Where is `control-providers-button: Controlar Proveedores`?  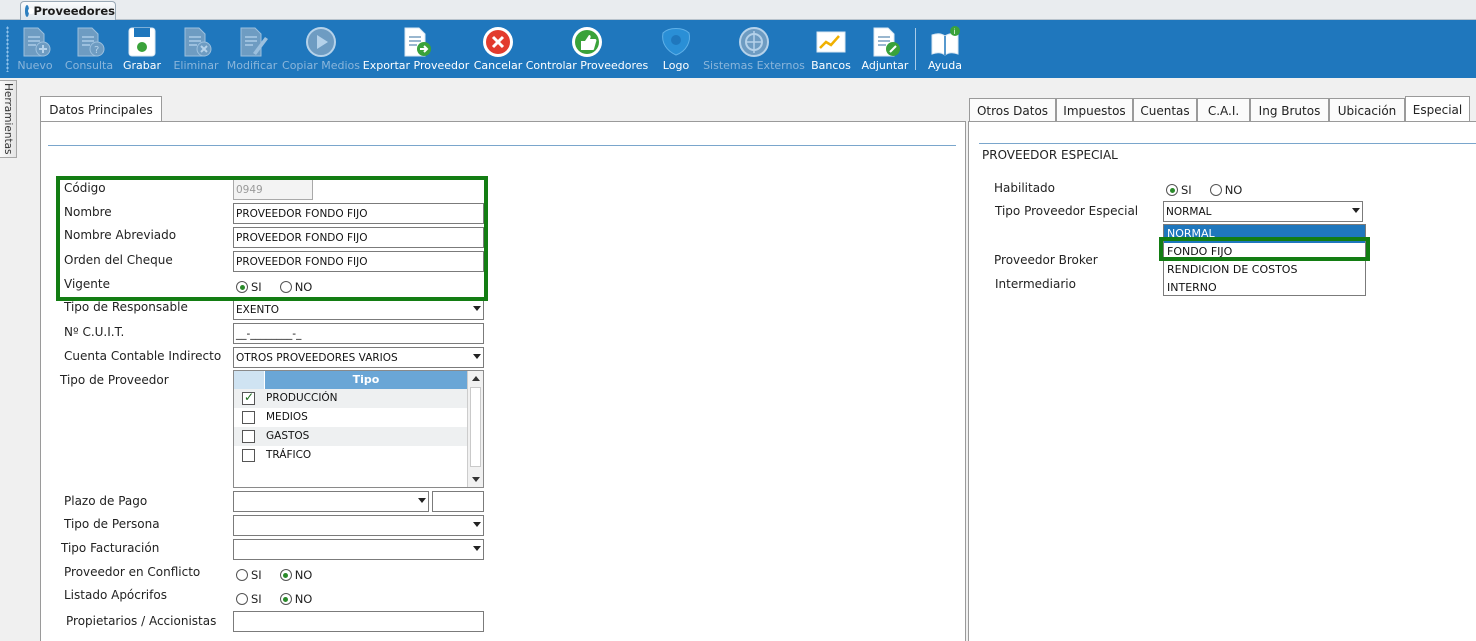
control-providers-button: Controlar Proveedores is located at coordinates (587, 49).